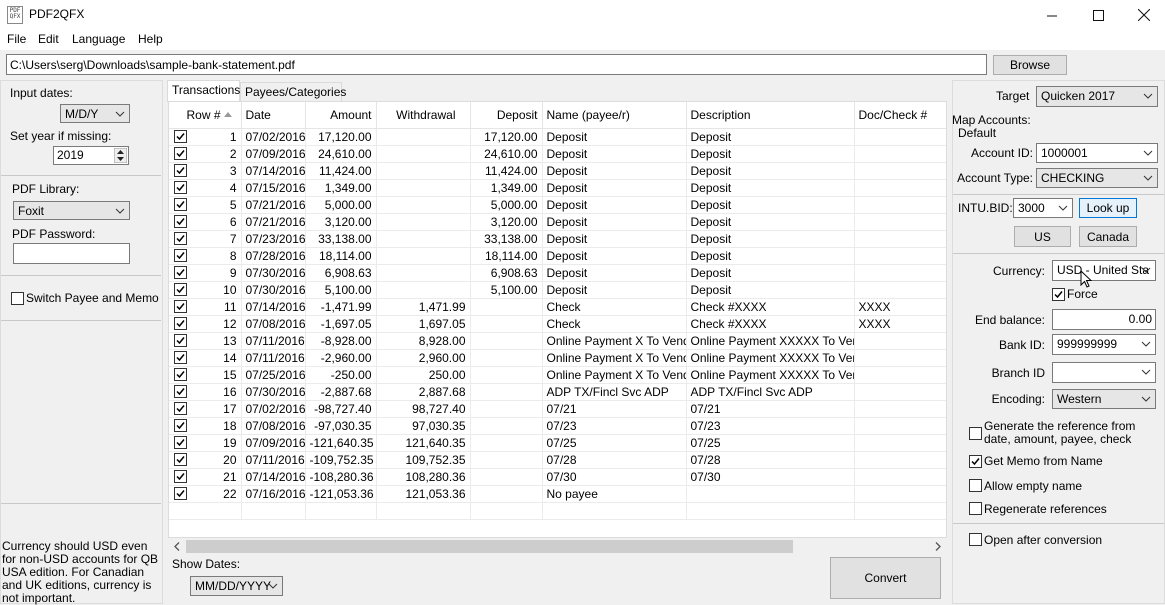  What do you see at coordinates (423, 426) in the screenshot?
I see `withdrawal-cell: 97,030.35` at bounding box center [423, 426].